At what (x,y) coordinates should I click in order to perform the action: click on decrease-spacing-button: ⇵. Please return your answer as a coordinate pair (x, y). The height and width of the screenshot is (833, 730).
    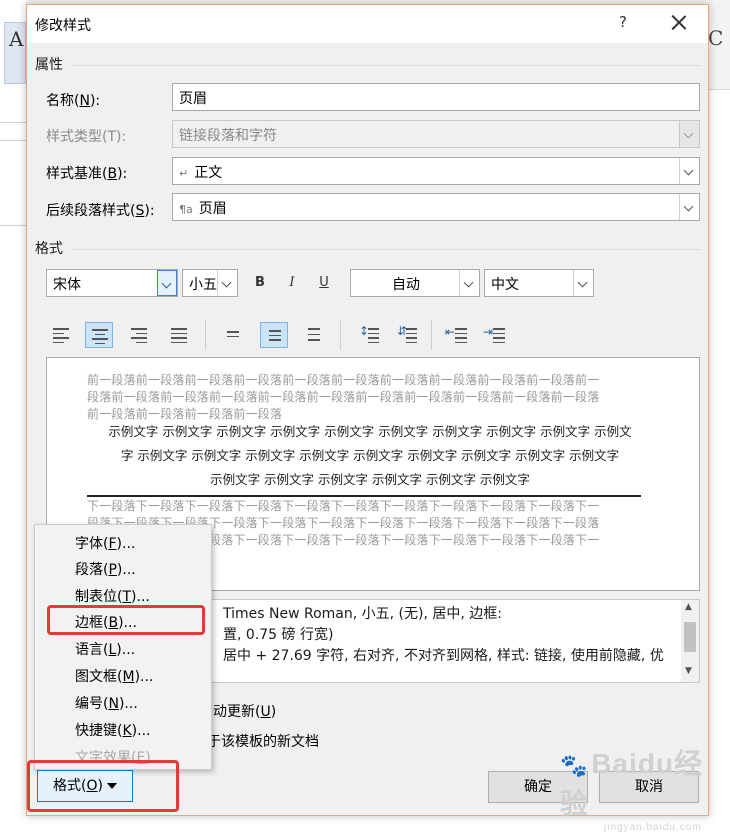
    Looking at the image, I should click on (407, 335).